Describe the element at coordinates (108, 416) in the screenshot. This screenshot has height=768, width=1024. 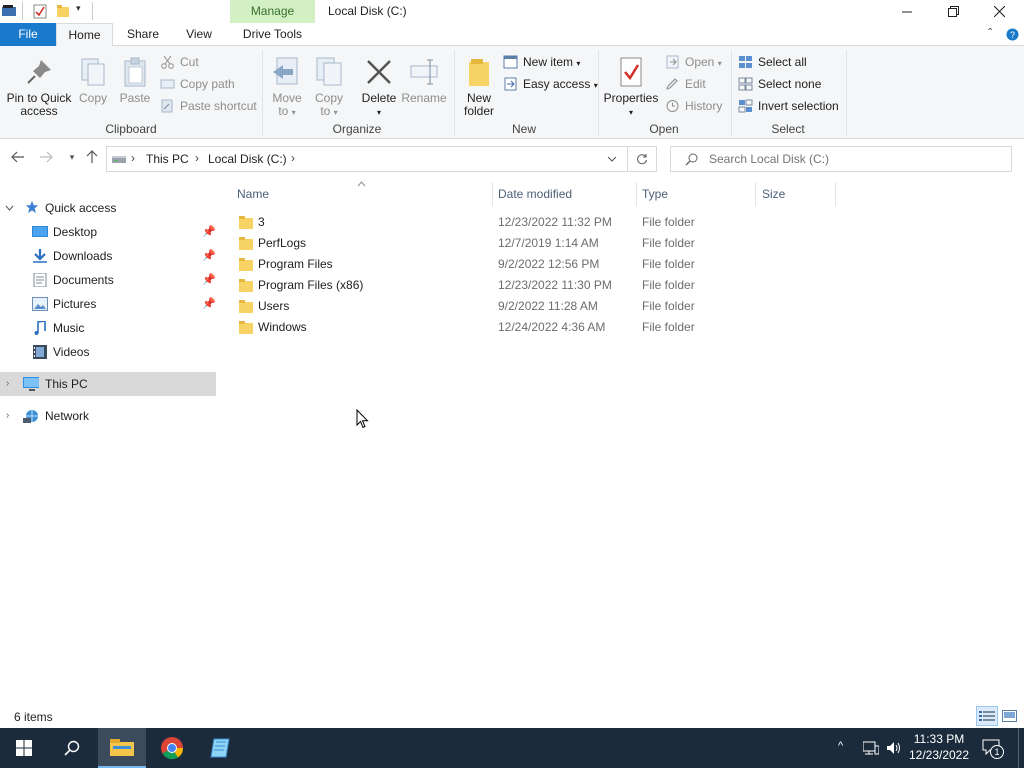
I see `nav-network: › Network` at that location.